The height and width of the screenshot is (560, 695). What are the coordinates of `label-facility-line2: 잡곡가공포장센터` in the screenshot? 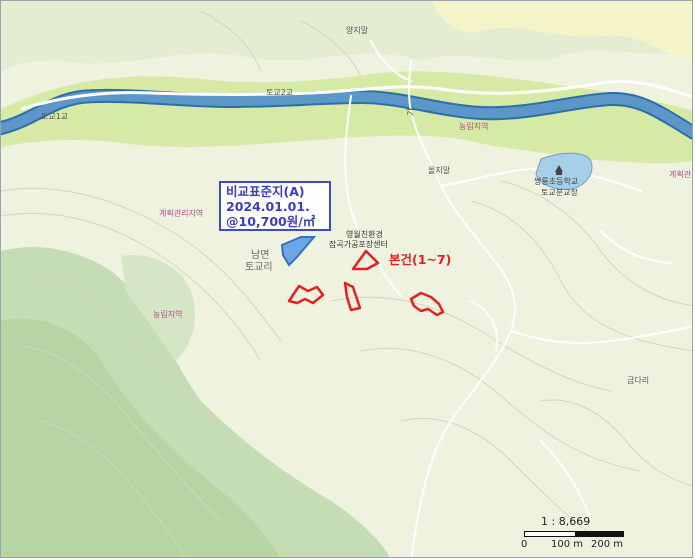 It's located at (358, 244).